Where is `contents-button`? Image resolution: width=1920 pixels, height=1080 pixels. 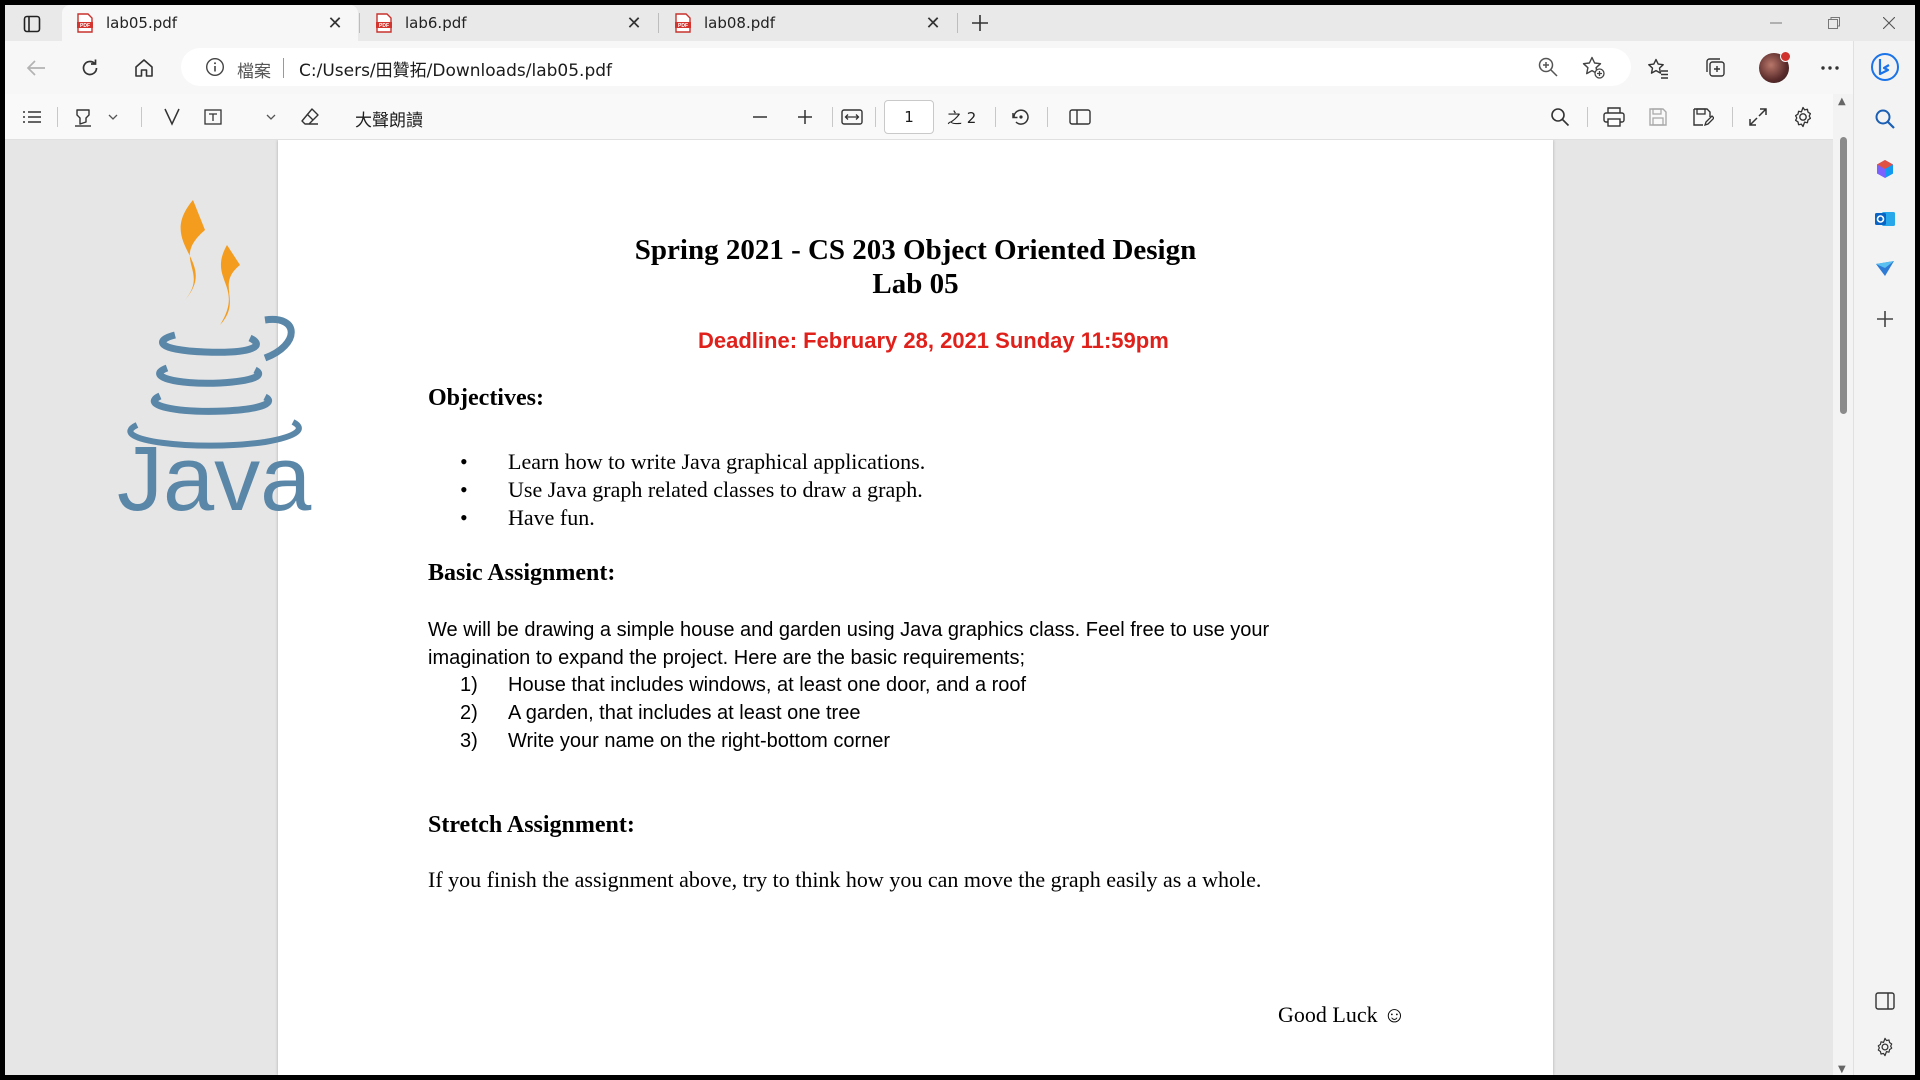 contents-button is located at coordinates (32, 117).